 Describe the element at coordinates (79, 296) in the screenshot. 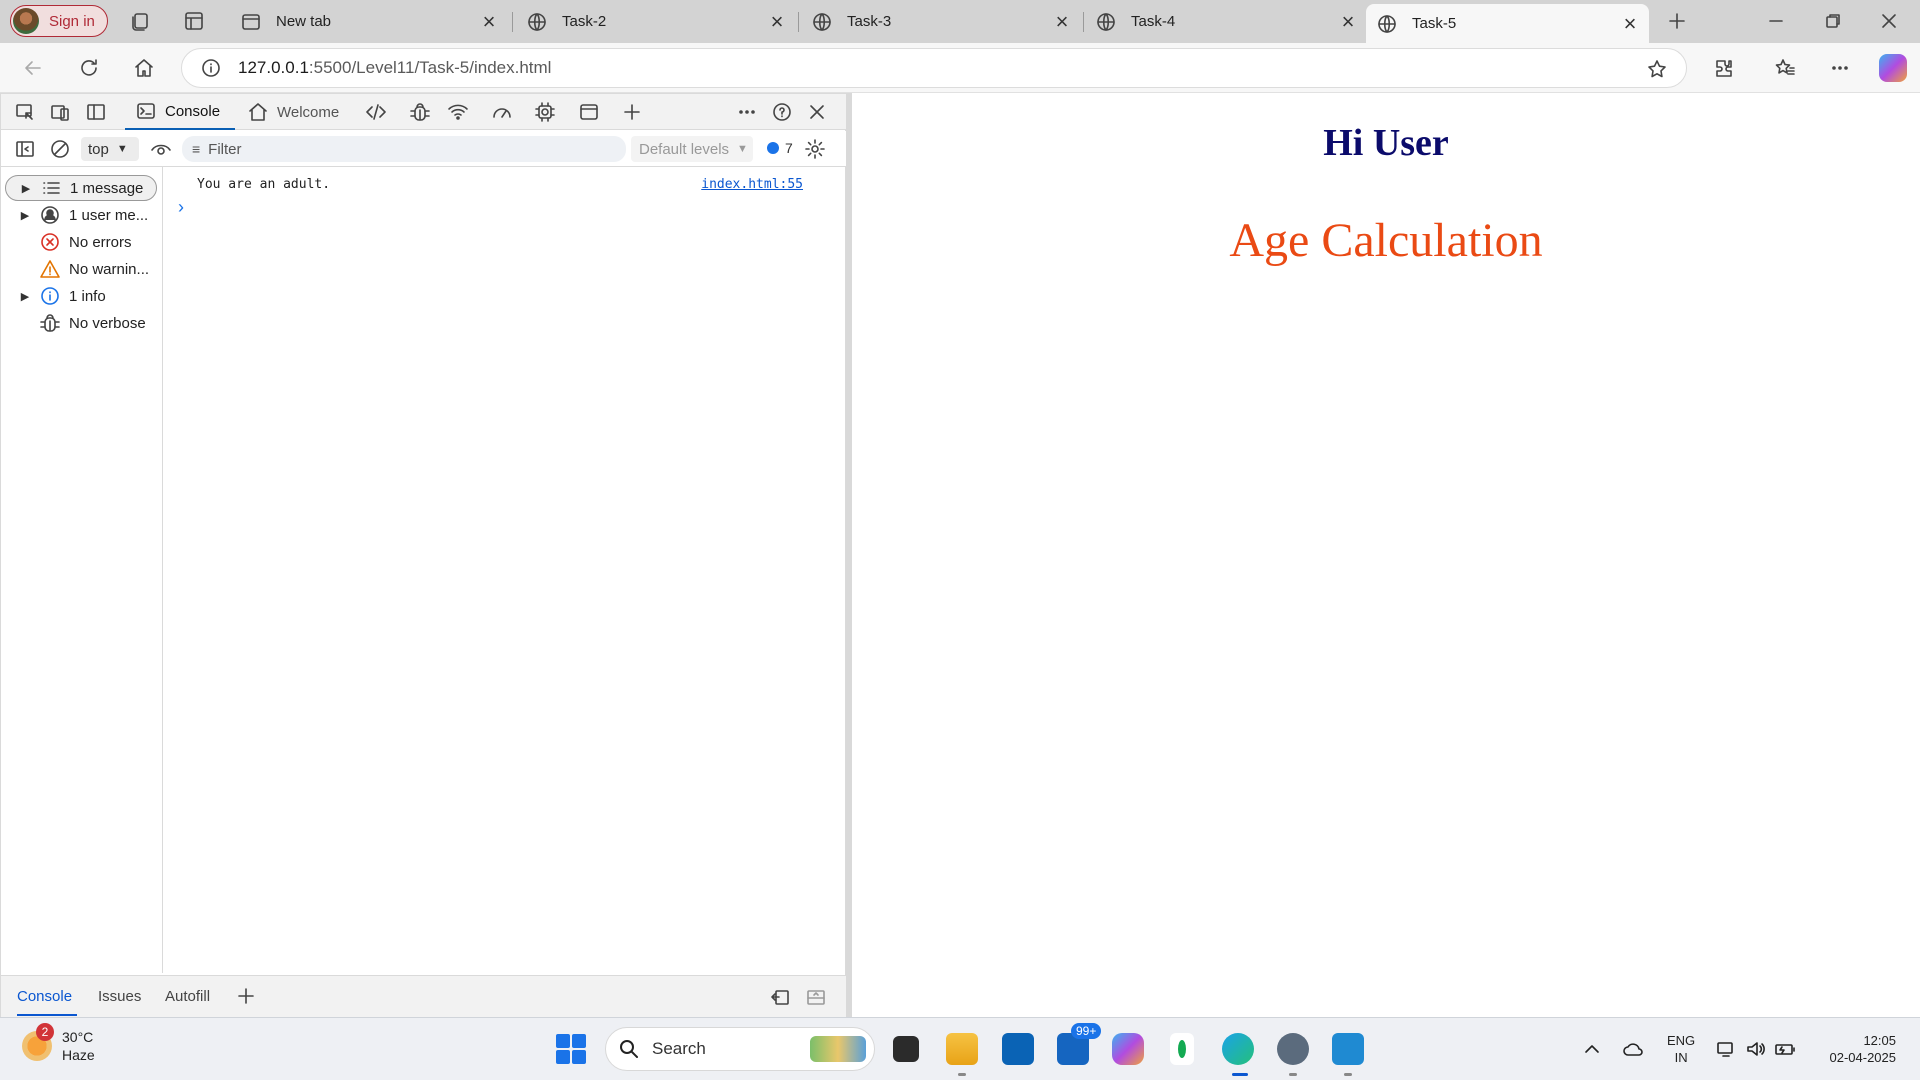

I see `sidebar-item-info: ▶ 1 info` at that location.